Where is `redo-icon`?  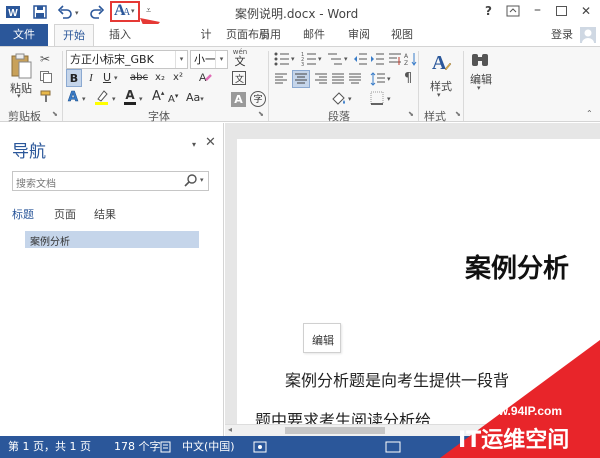 redo-icon is located at coordinates (97, 12).